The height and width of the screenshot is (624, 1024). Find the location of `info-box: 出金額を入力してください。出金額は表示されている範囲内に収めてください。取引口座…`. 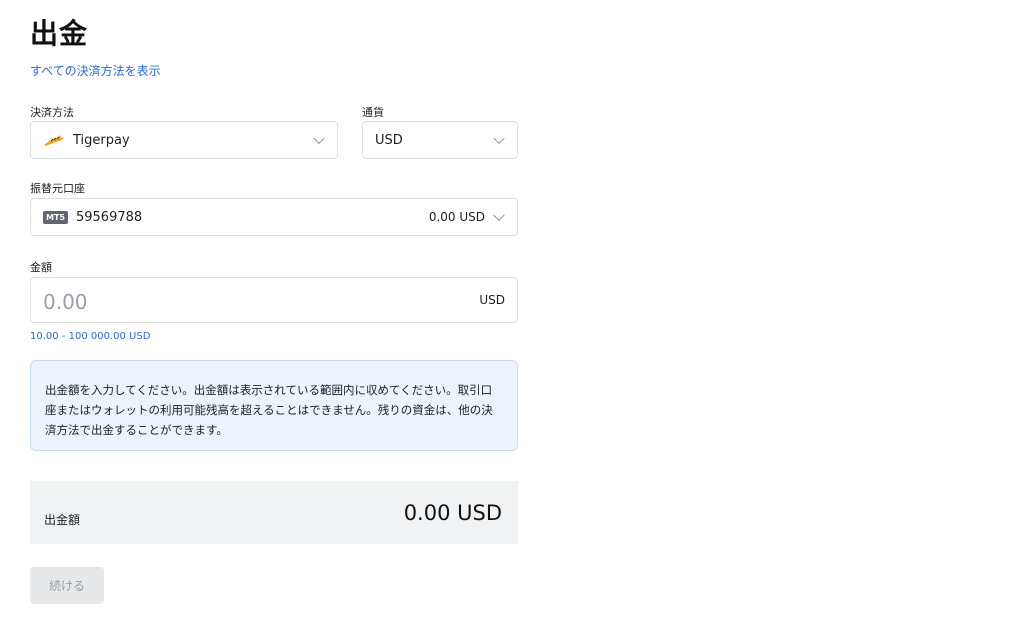

info-box: 出金額を入力してください。出金額は表示されている範囲内に収めてください。取引口座… is located at coordinates (274, 405).